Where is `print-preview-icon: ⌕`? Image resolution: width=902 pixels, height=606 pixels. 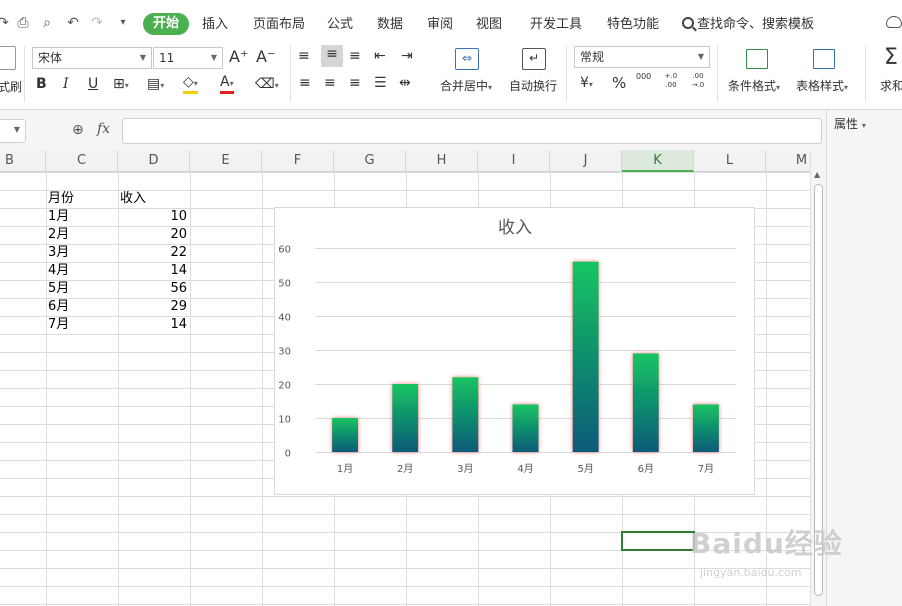
print-preview-icon: ⌕ is located at coordinates (47, 23).